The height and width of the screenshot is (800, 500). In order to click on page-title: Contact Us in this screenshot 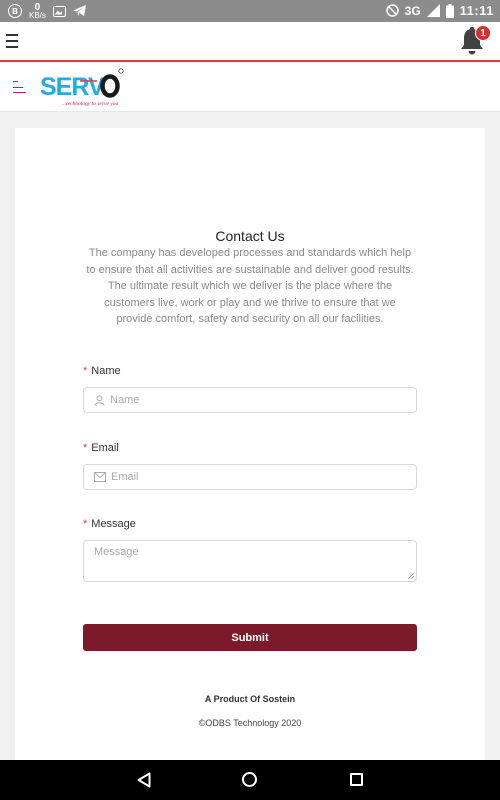, I will do `click(250, 236)`.